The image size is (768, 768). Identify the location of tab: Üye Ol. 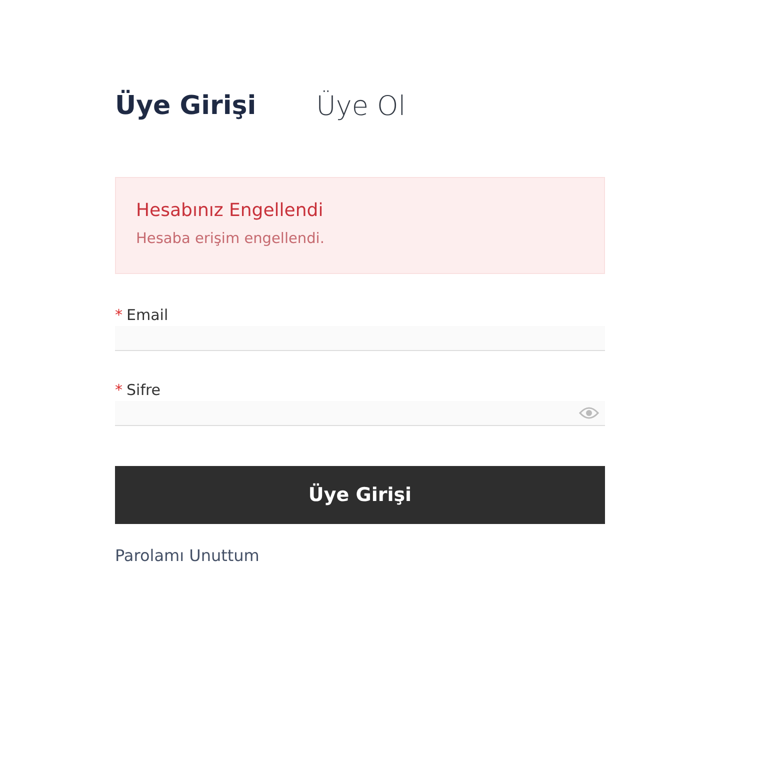
(361, 106).